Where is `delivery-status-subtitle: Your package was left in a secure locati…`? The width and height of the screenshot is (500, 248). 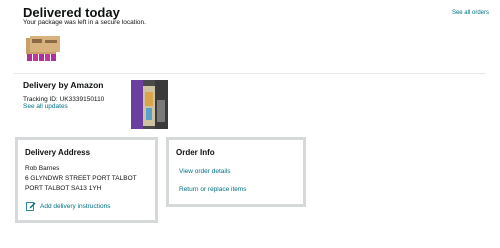
delivery-status-subtitle: Your package was left in a secure locati… is located at coordinates (84, 22).